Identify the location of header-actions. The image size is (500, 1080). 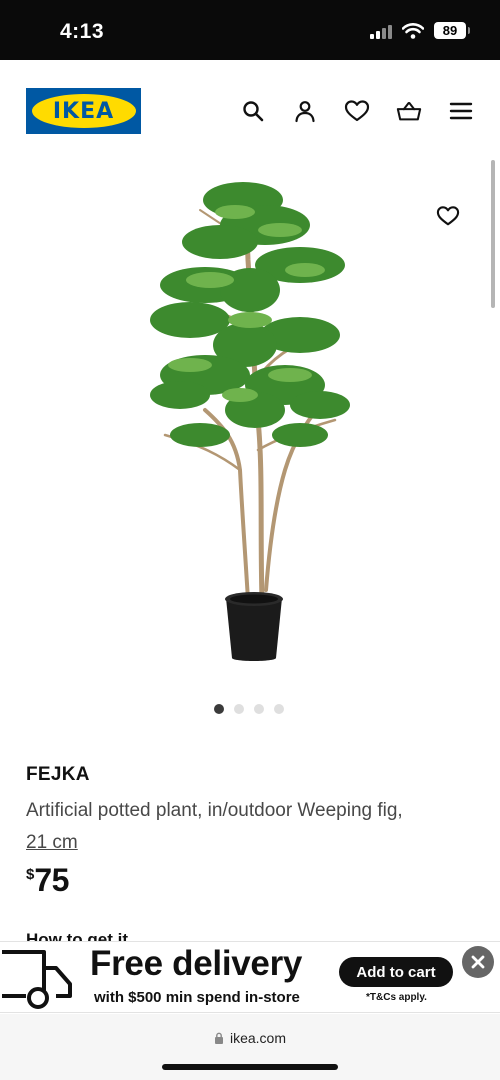
(357, 111).